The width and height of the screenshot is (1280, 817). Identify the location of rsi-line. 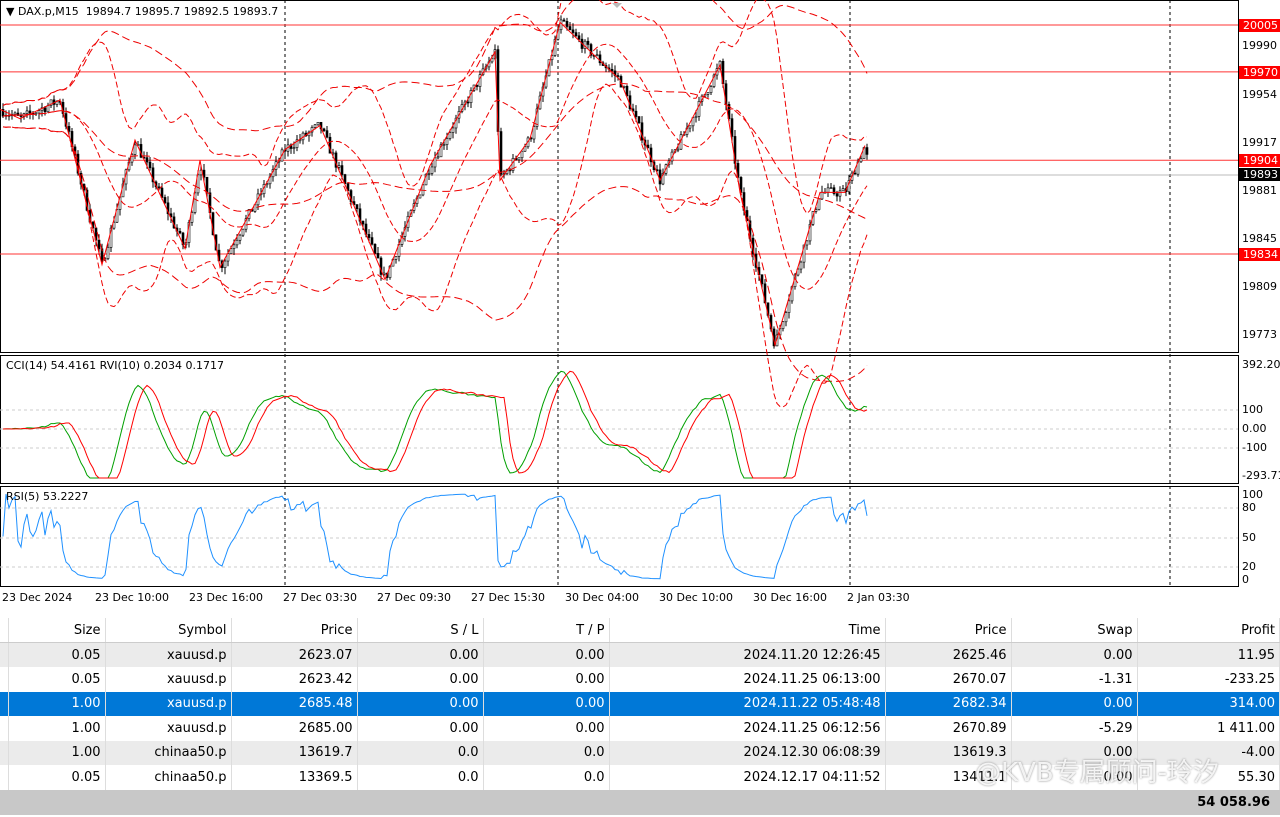
(435, 536).